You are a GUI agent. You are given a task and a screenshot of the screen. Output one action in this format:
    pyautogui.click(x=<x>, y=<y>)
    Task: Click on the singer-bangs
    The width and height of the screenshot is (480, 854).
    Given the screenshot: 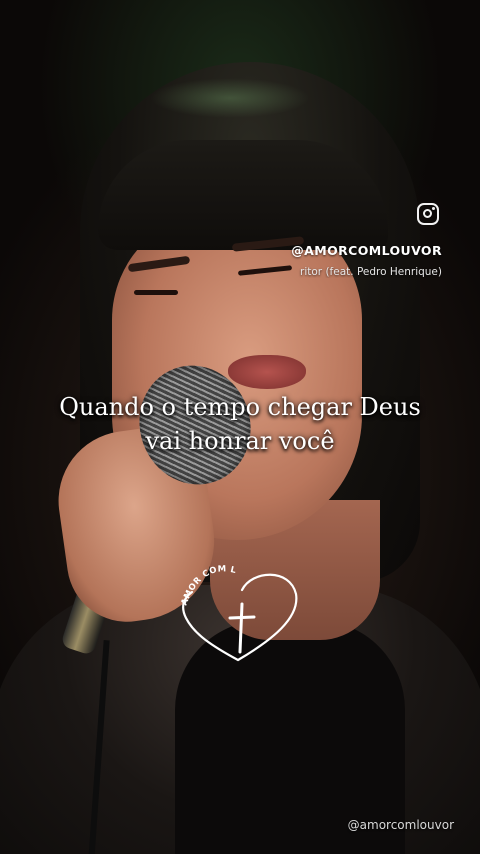 What is the action you would take?
    pyautogui.click(x=243, y=195)
    